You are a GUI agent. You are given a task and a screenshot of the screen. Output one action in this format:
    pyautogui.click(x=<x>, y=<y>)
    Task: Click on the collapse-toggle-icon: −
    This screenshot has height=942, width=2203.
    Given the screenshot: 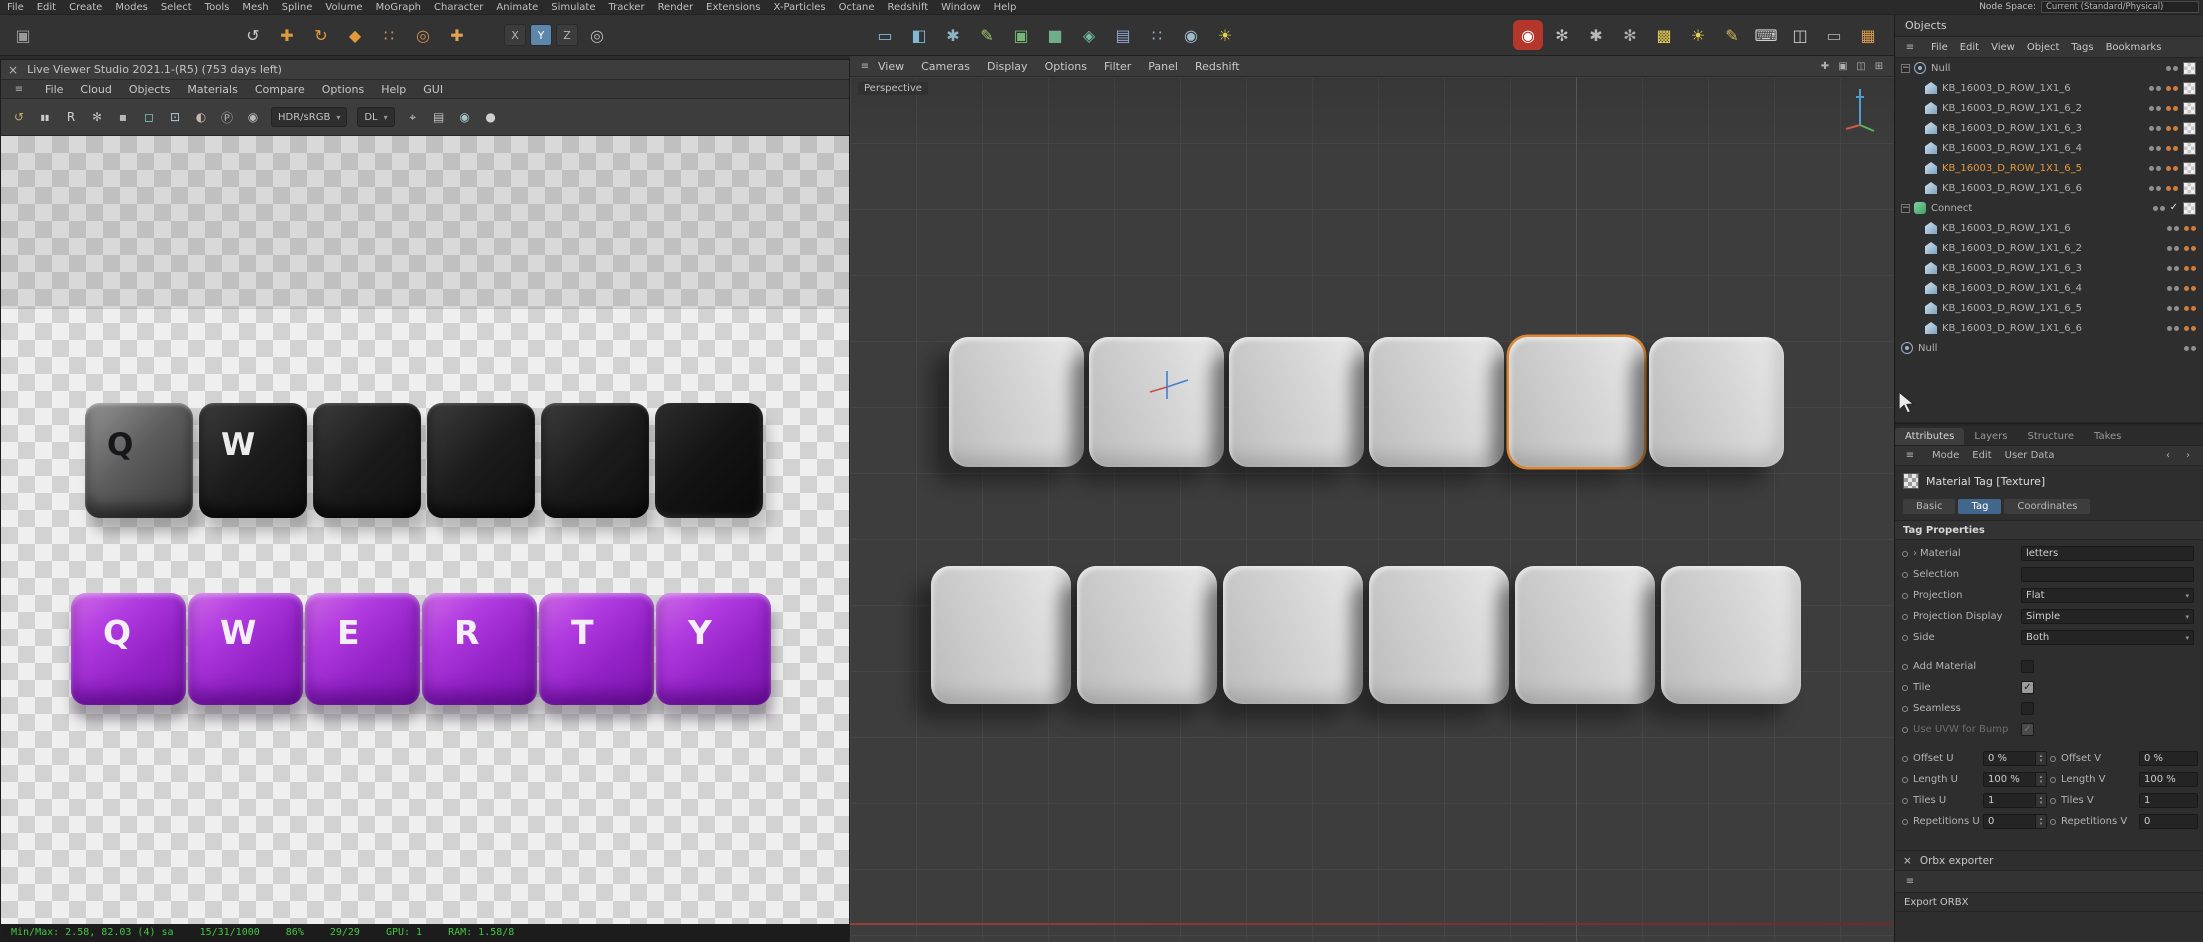 What is the action you would take?
    pyautogui.click(x=1905, y=208)
    